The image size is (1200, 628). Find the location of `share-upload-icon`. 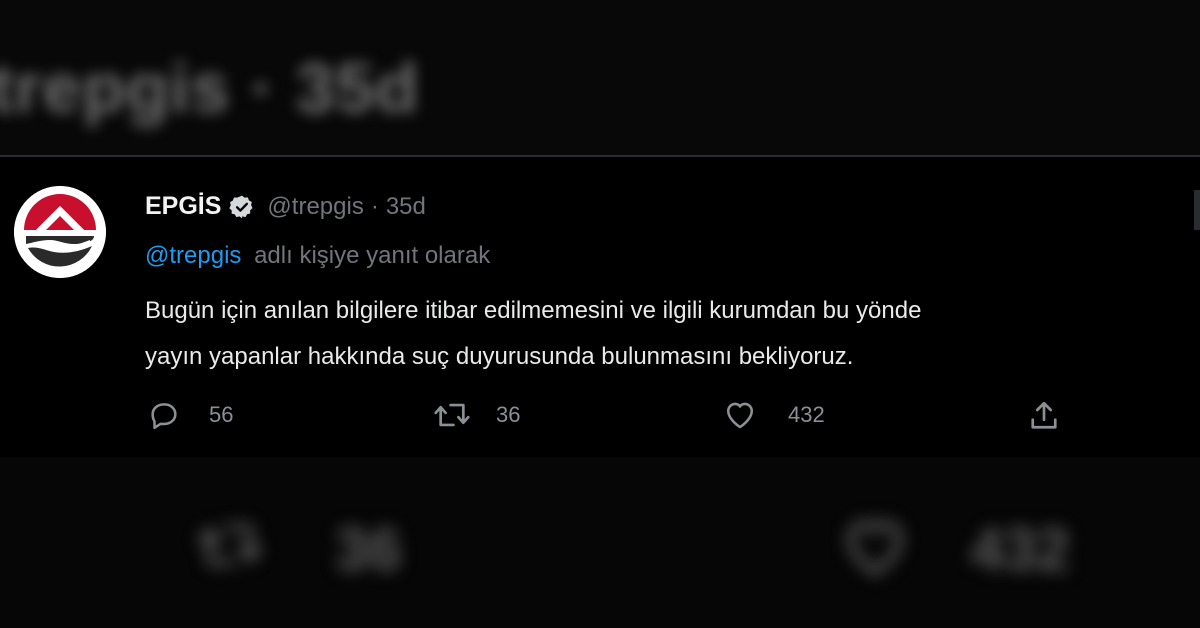

share-upload-icon is located at coordinates (1044, 415).